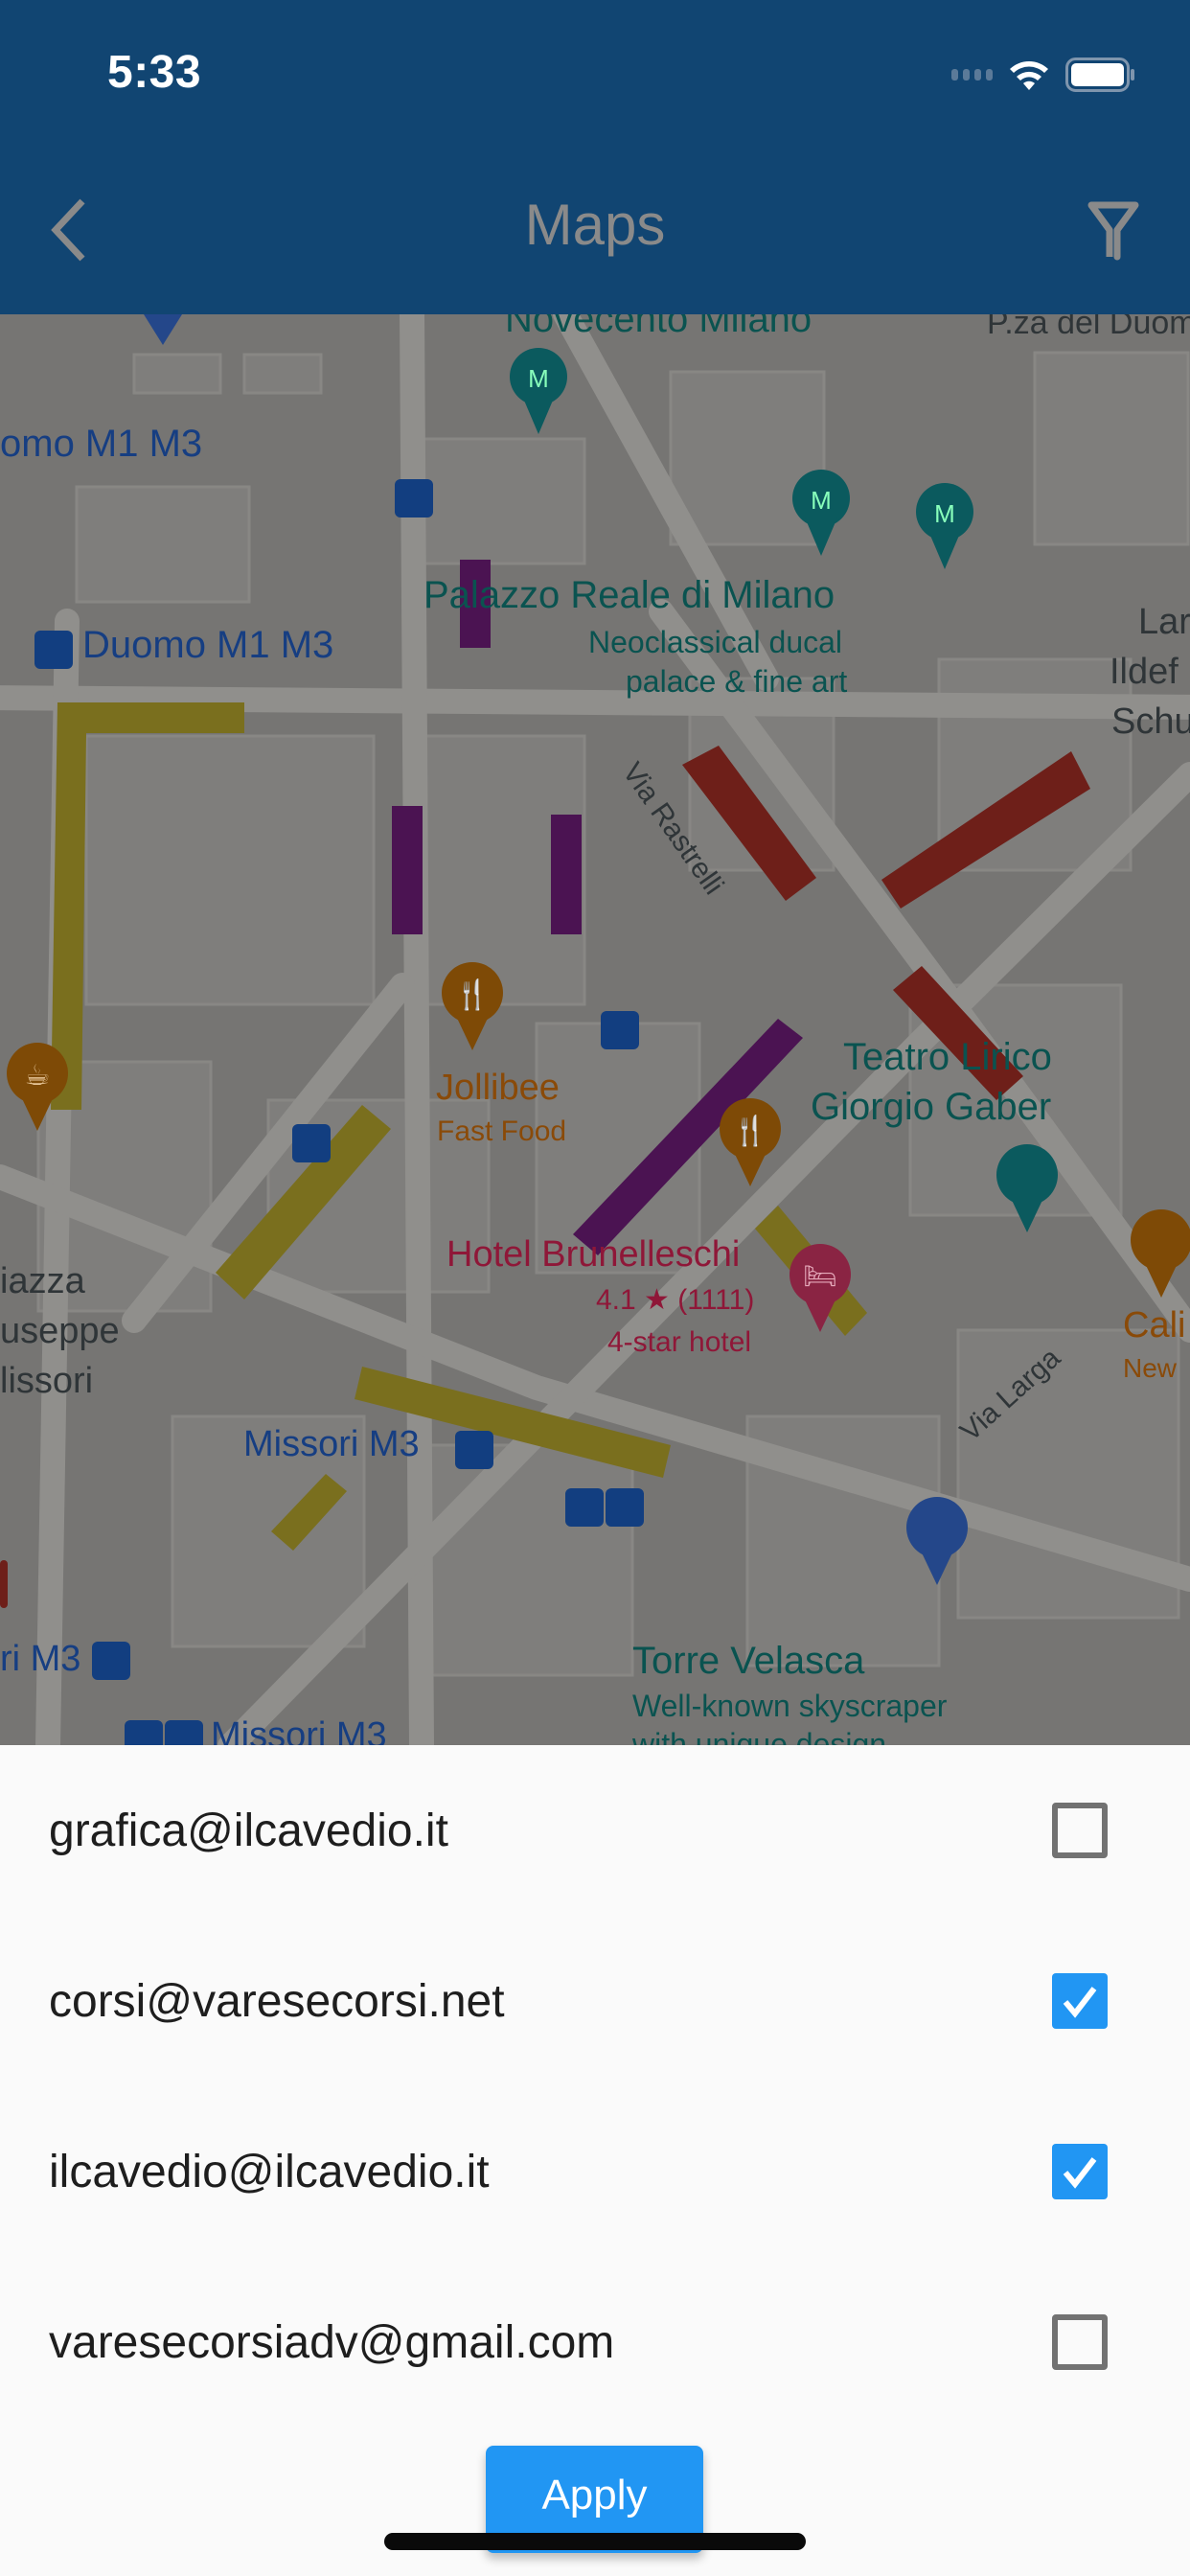 The width and height of the screenshot is (1190, 2576). I want to click on cellular-signal-icon, so click(972, 74).